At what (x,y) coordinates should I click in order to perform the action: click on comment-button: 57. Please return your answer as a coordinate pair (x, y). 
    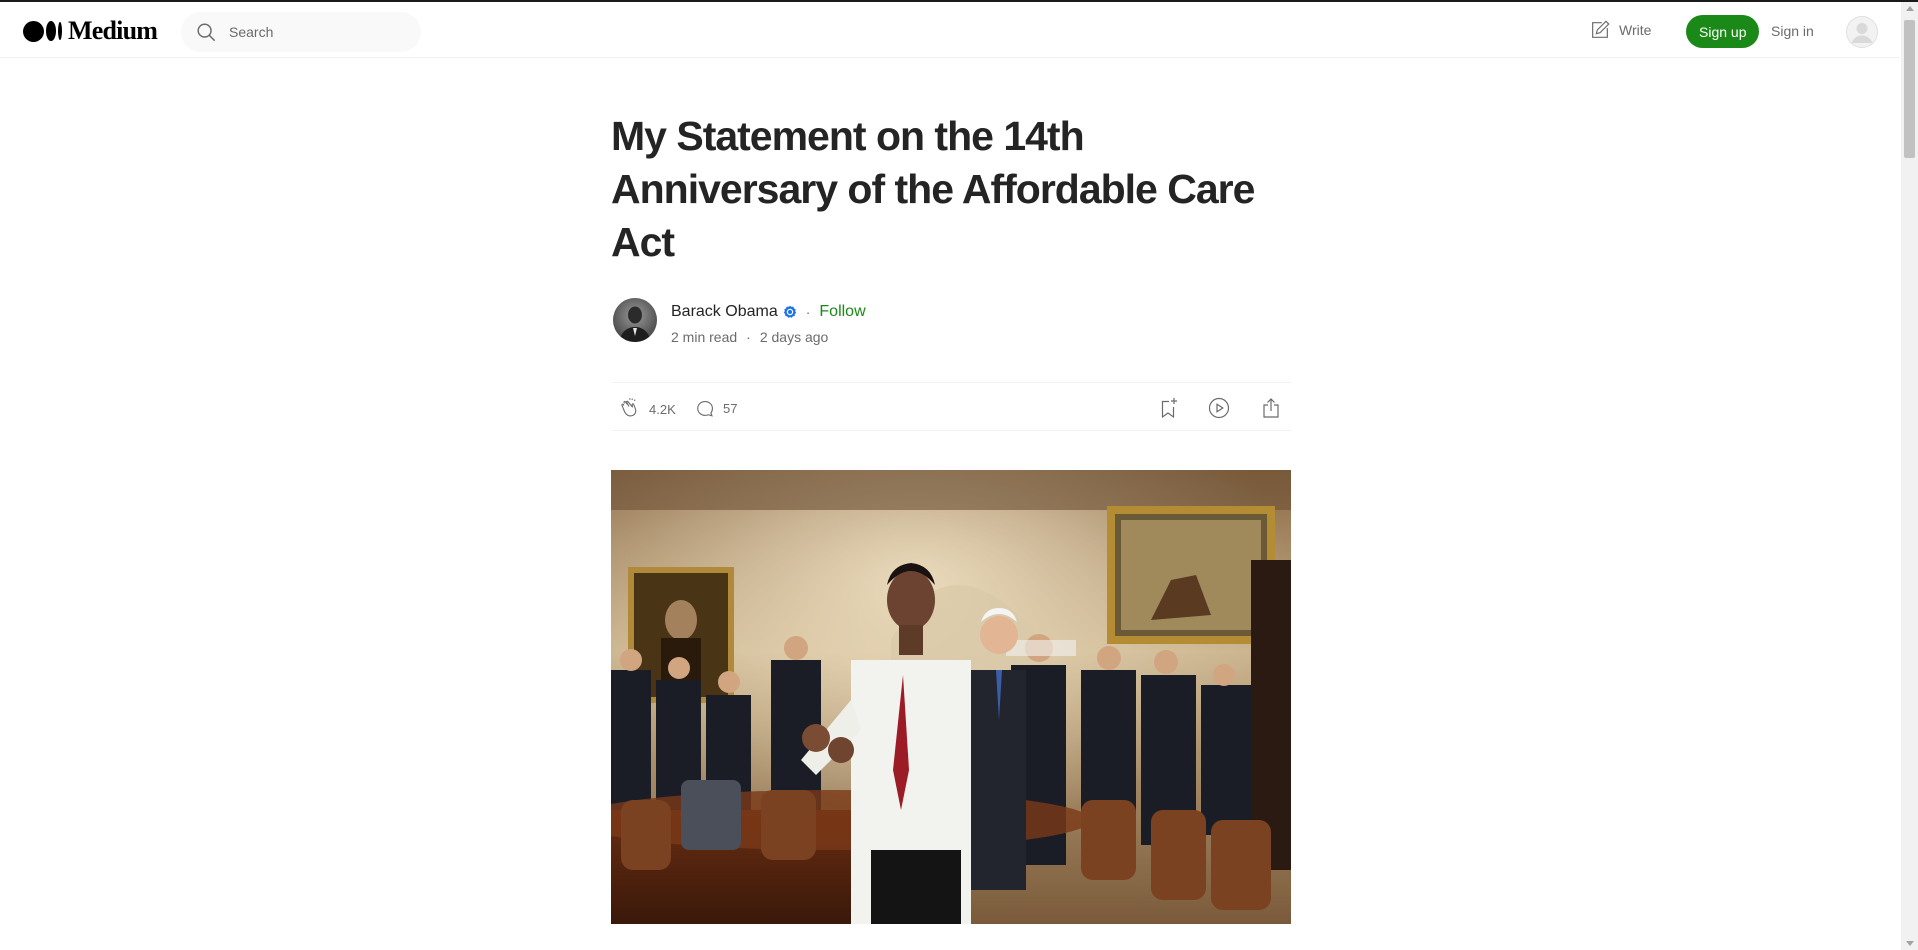
    Looking at the image, I should click on (716, 408).